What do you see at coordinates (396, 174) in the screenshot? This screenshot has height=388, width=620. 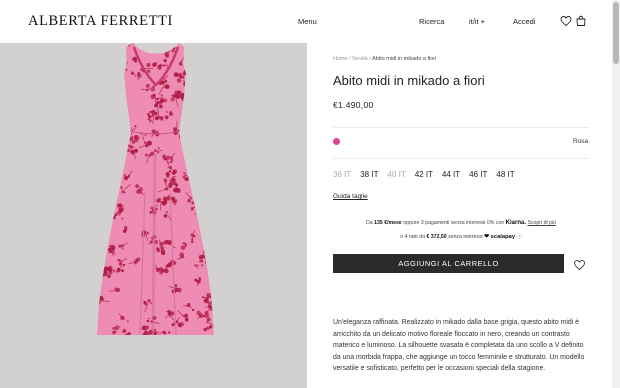 I see `size-option: 40 IT` at bounding box center [396, 174].